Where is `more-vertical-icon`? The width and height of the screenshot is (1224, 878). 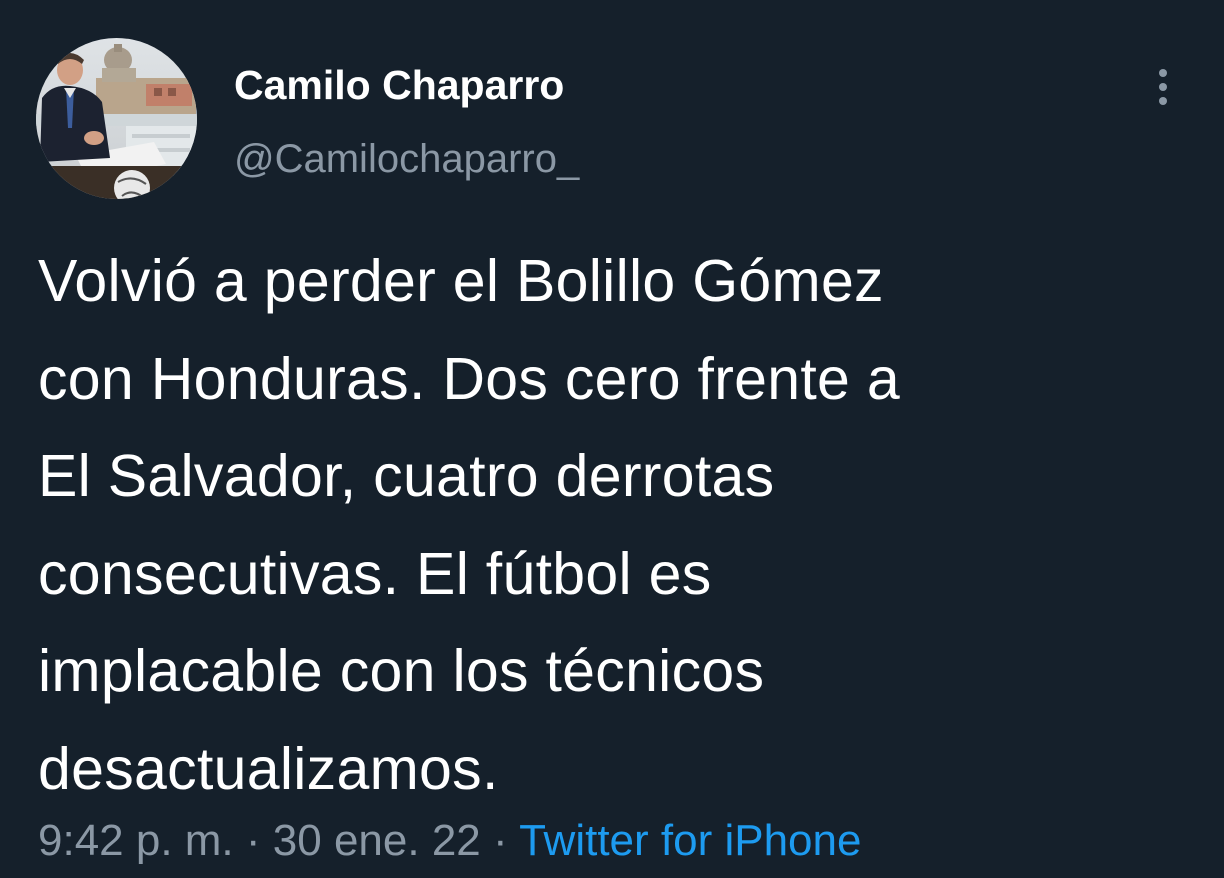
more-vertical-icon is located at coordinates (1163, 87).